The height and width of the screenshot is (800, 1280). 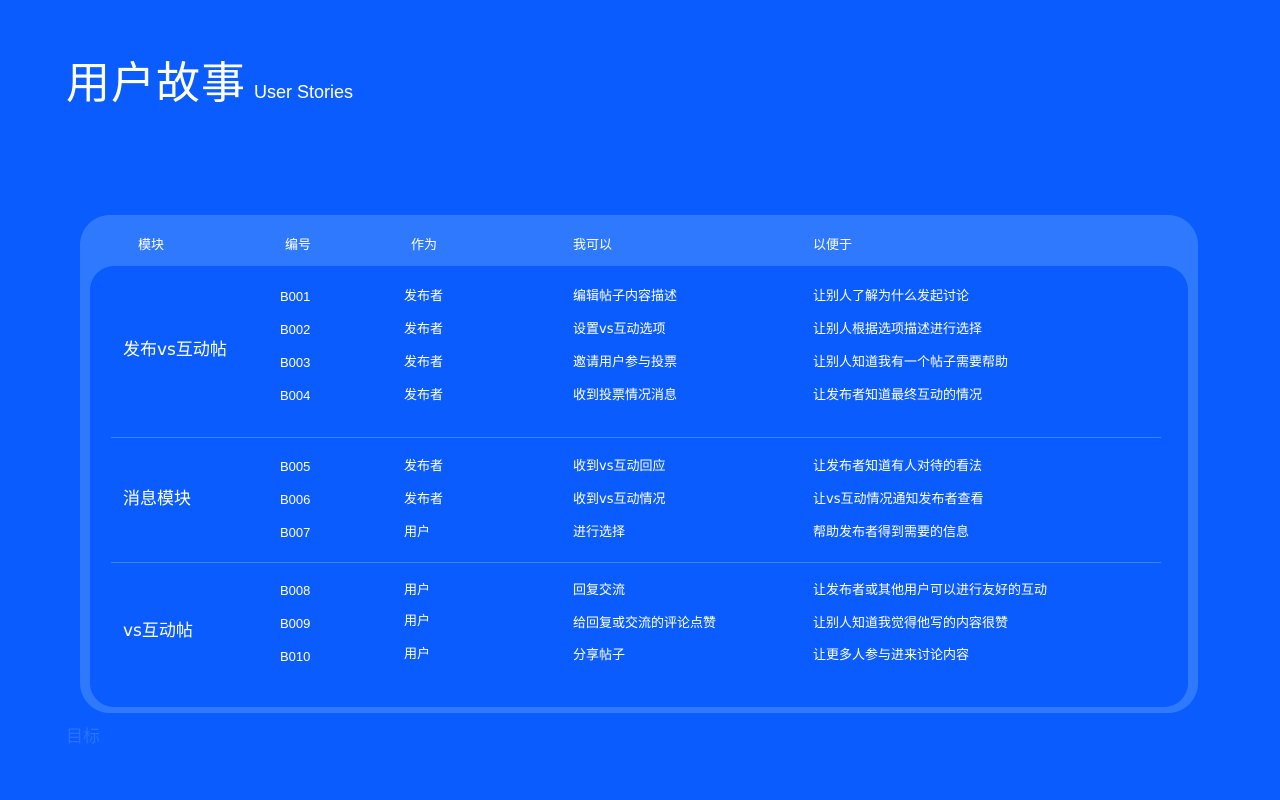 What do you see at coordinates (599, 655) in the screenshot?
I see `story-action: 分享帖子` at bounding box center [599, 655].